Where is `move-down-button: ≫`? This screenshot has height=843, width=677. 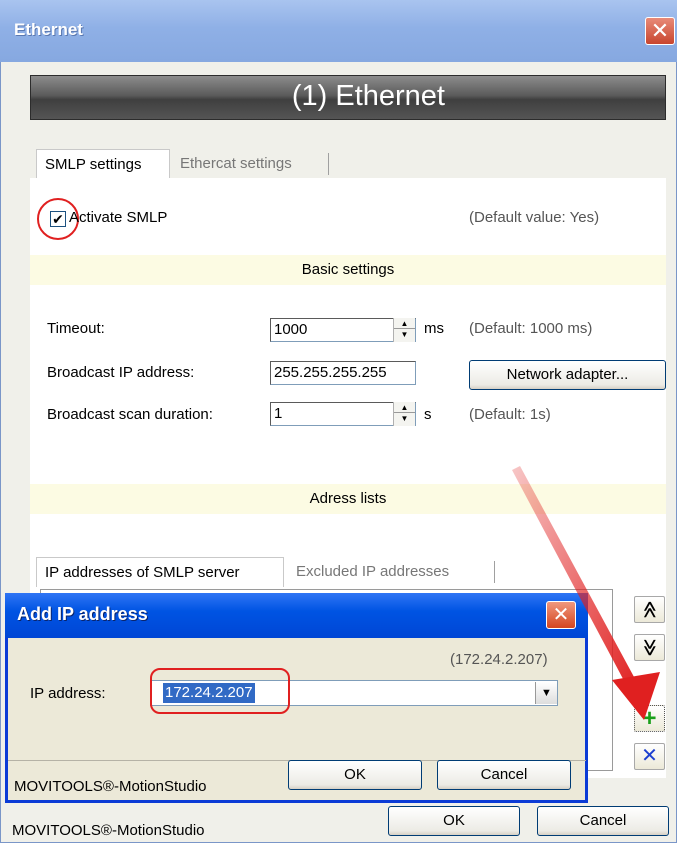 move-down-button: ≫ is located at coordinates (649, 647).